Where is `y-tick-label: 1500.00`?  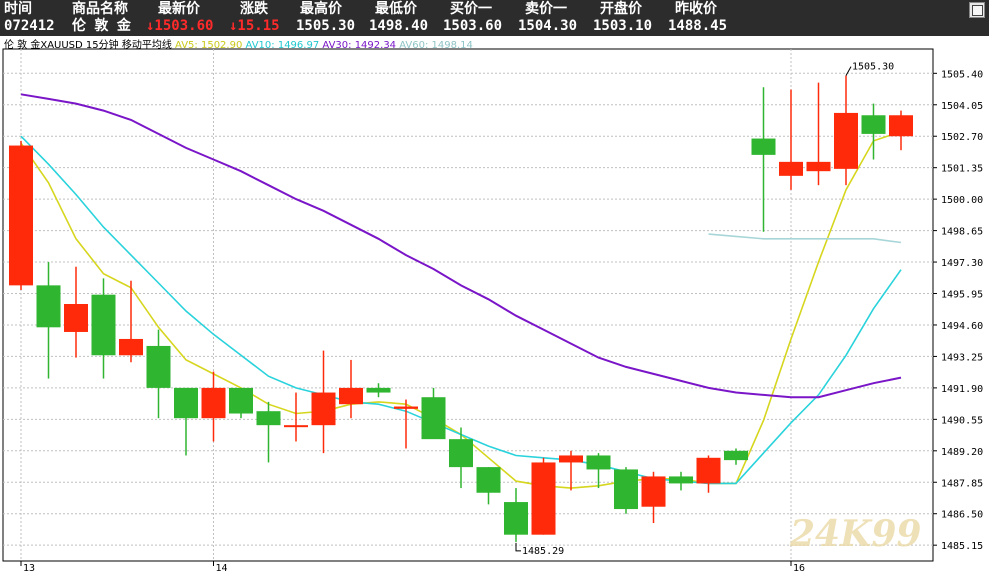 y-tick-label: 1500.00 is located at coordinates (962, 200).